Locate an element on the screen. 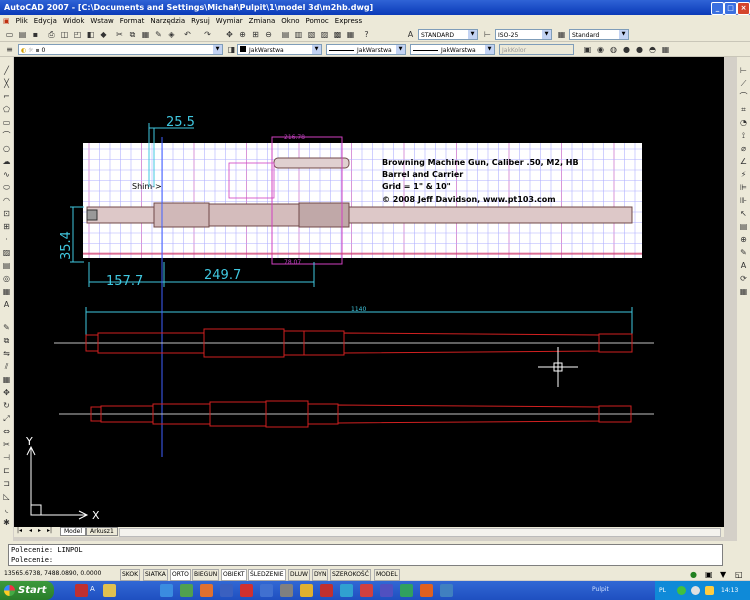 The width and height of the screenshot is (750, 600). zoom-window-icon: ⊞ is located at coordinates (255, 34).